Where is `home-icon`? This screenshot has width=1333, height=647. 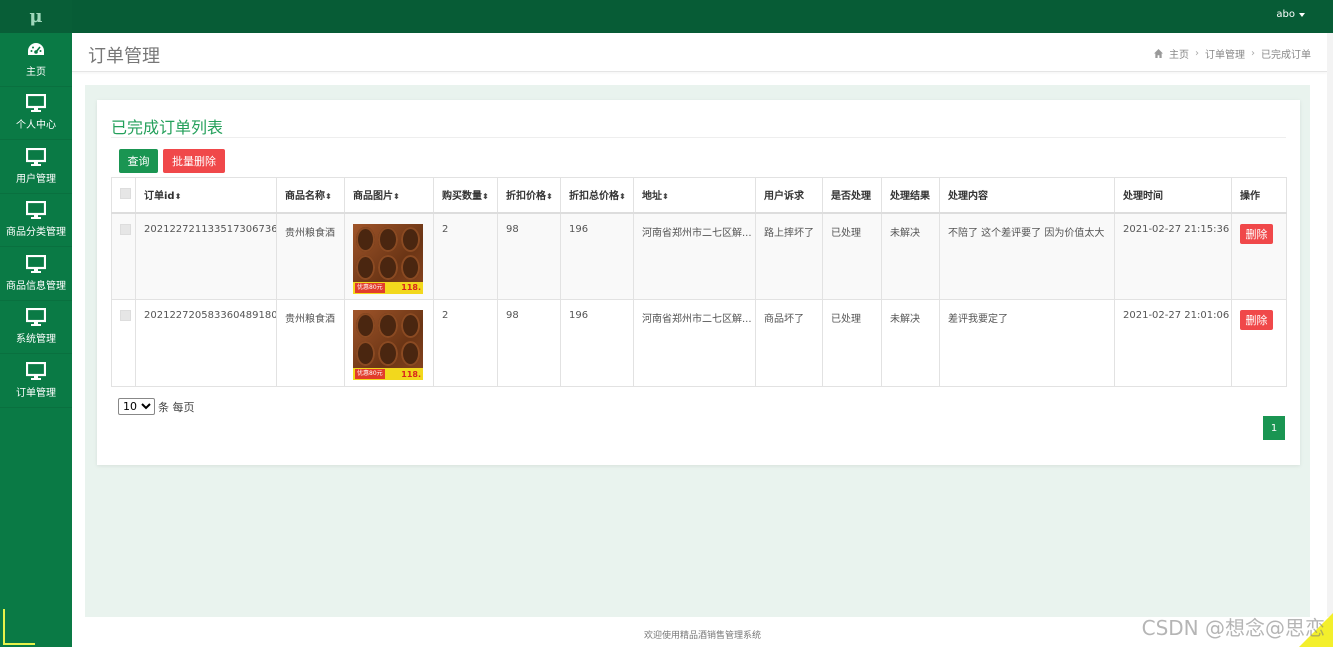
home-icon is located at coordinates (1158, 53).